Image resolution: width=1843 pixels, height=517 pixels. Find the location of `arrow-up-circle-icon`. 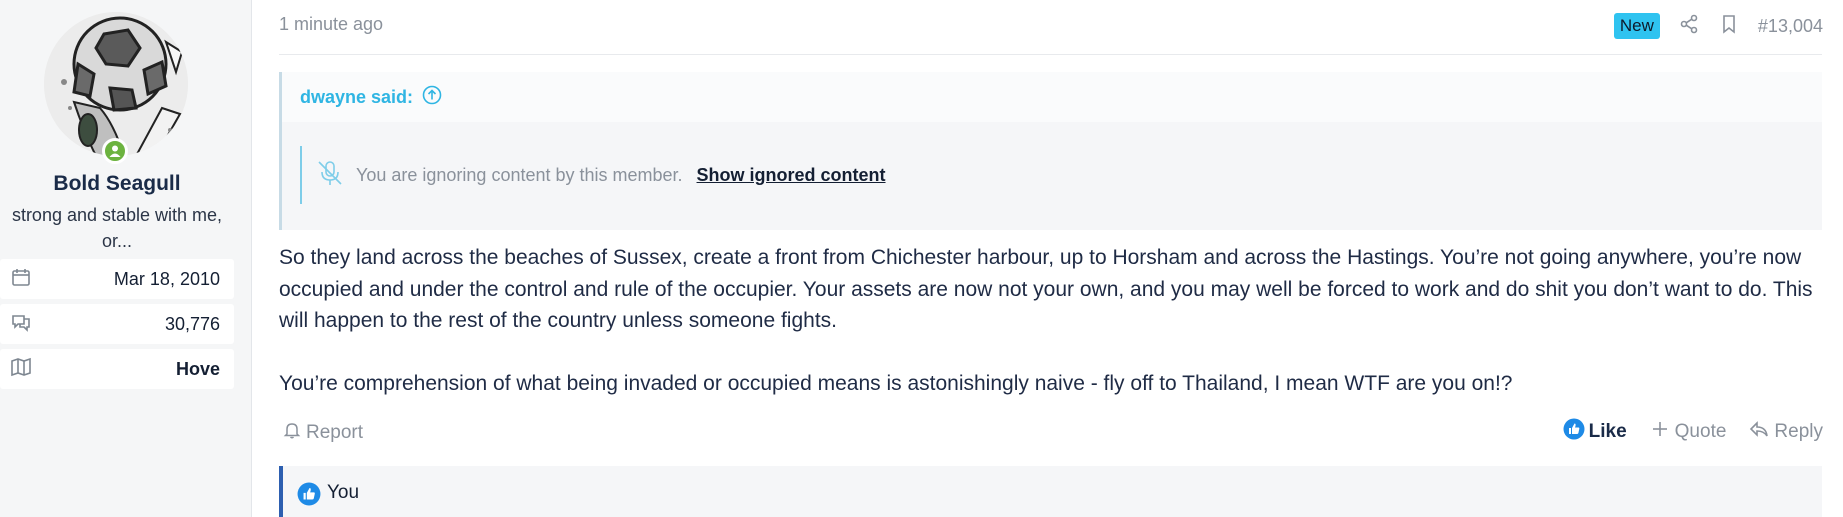

arrow-up-circle-icon is located at coordinates (432, 97).